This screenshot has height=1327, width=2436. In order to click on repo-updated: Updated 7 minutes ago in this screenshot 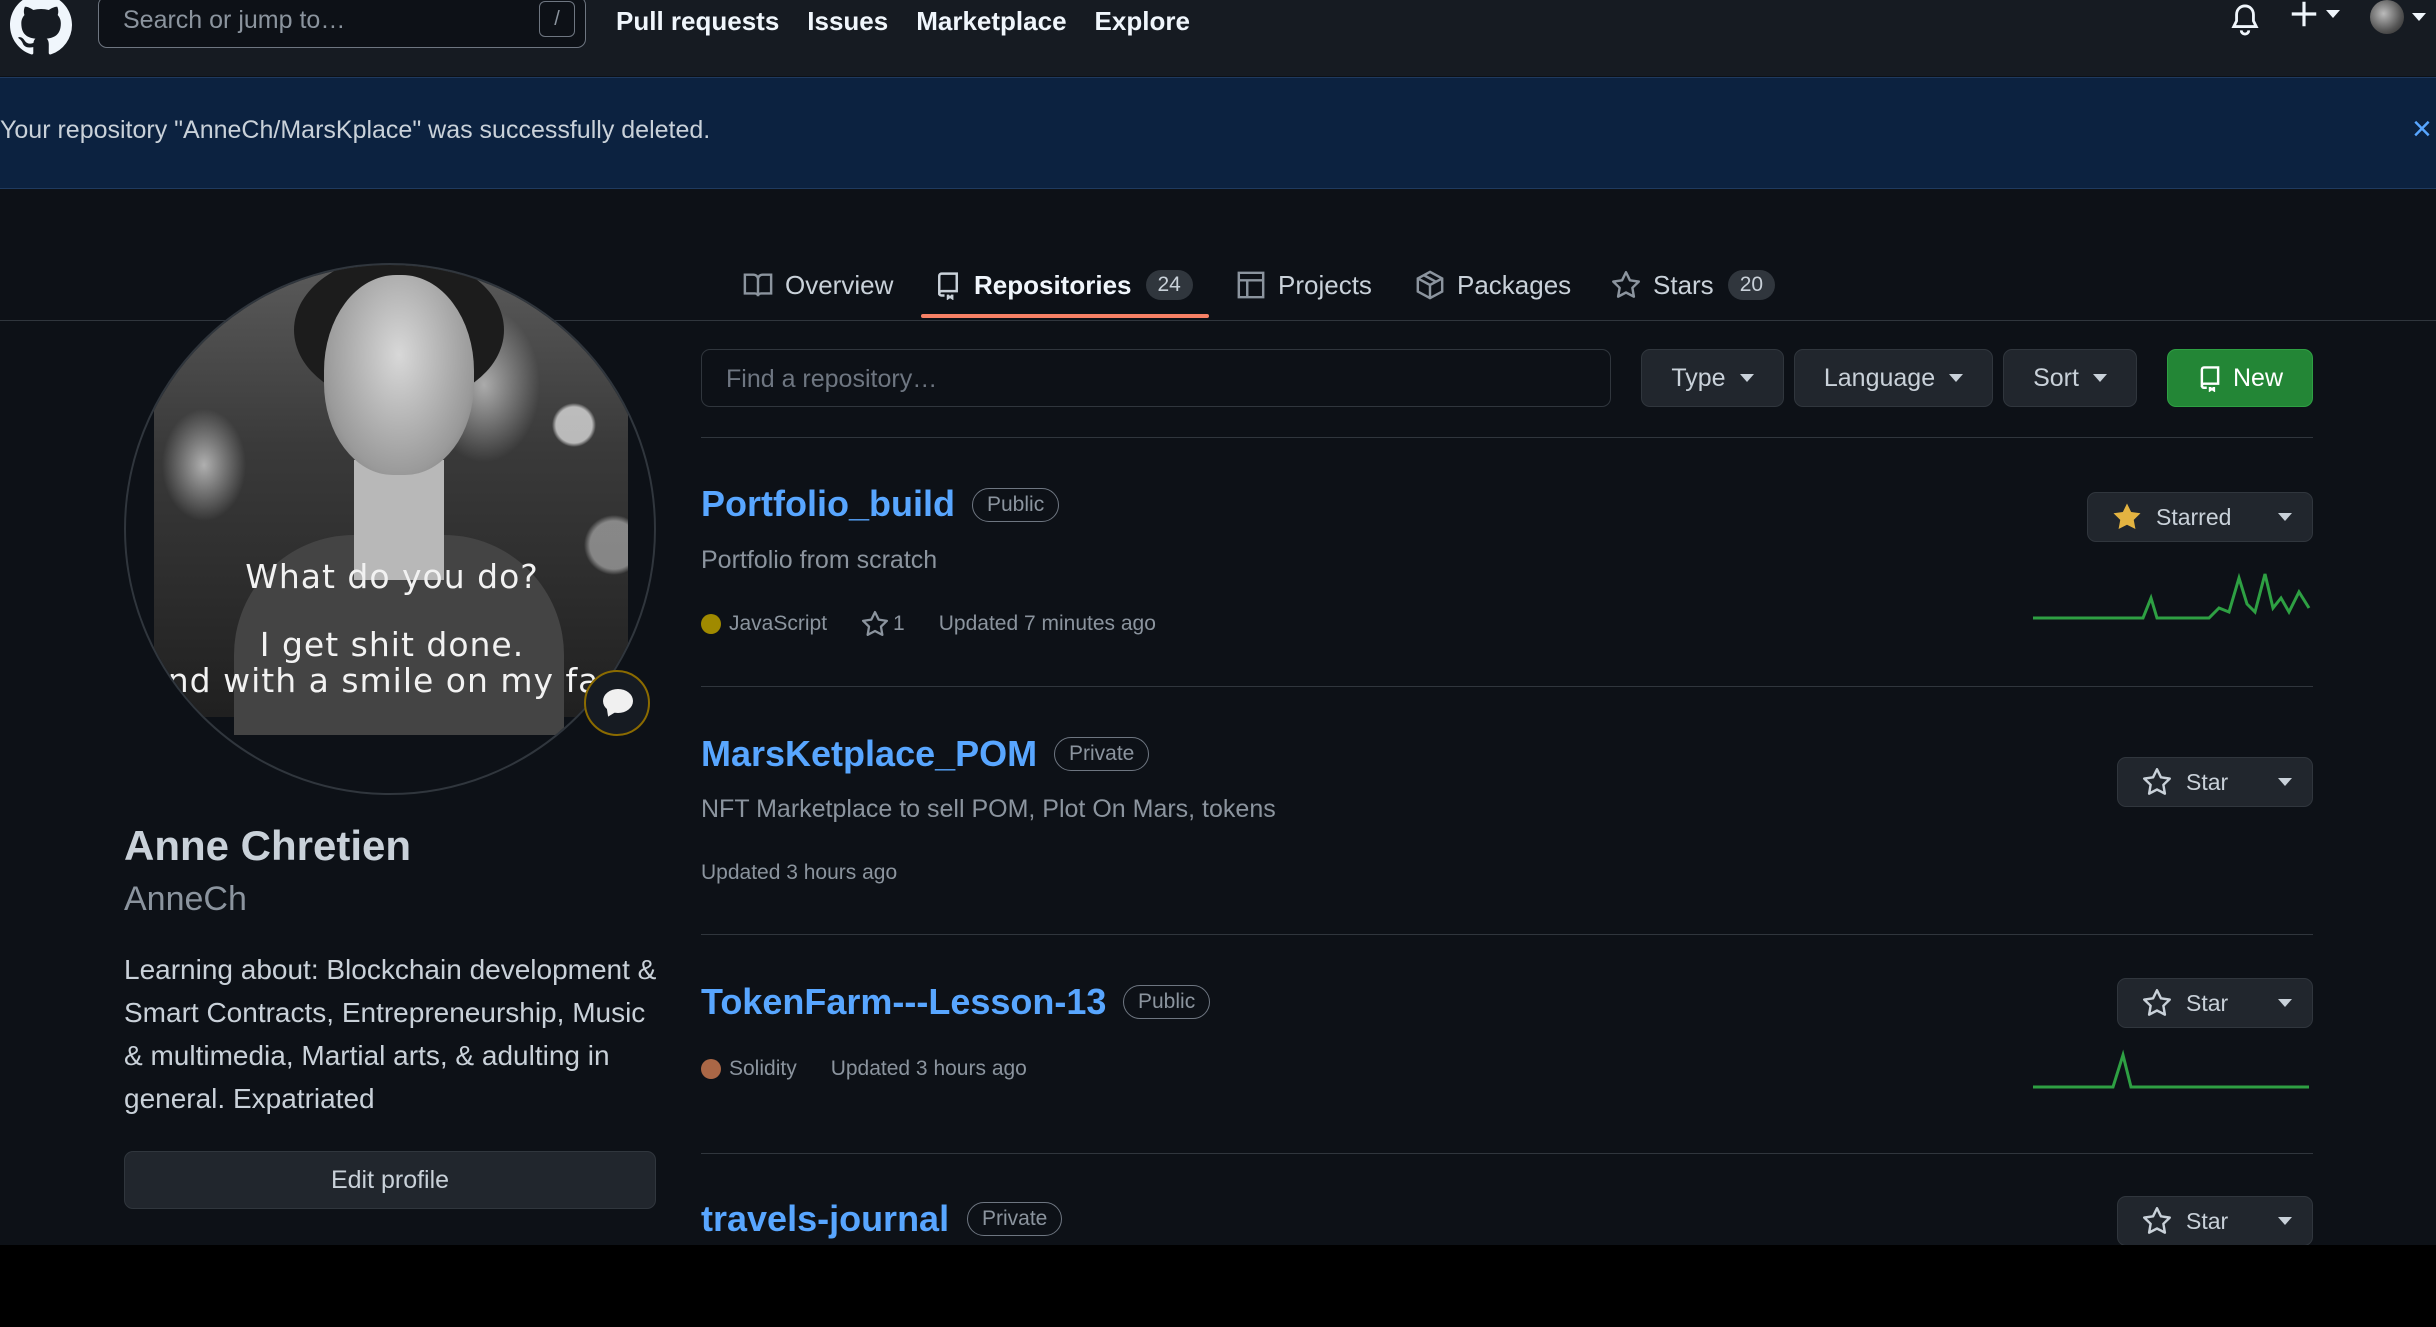, I will do `click(1047, 623)`.